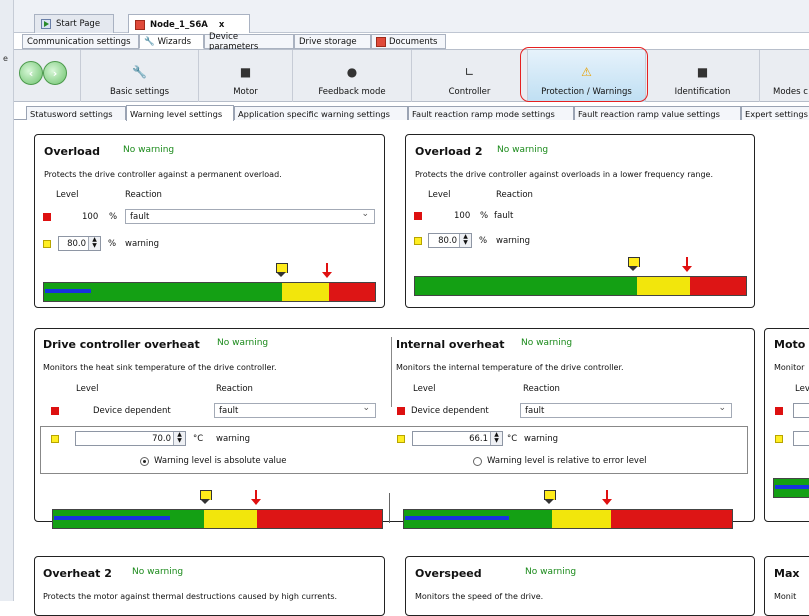 The image size is (809, 616). What do you see at coordinates (352, 92) in the screenshot?
I see `tool-label: Feedback mode` at bounding box center [352, 92].